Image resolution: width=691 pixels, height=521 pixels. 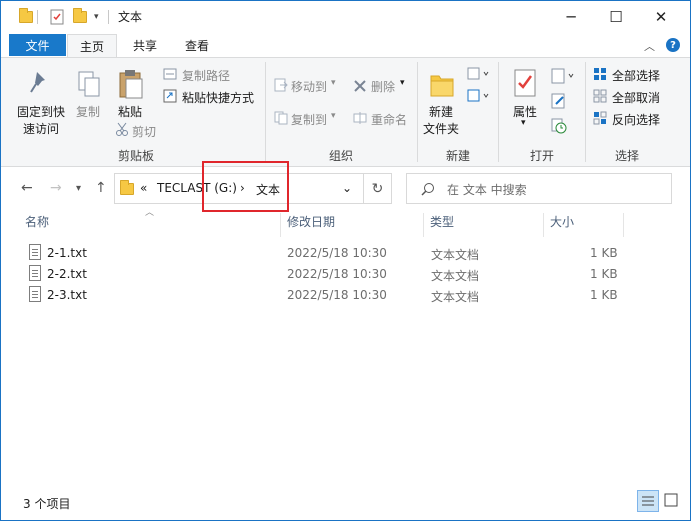 What do you see at coordinates (487, 190) in the screenshot?
I see `search-placeholder: 在 文本 中搜索` at bounding box center [487, 190].